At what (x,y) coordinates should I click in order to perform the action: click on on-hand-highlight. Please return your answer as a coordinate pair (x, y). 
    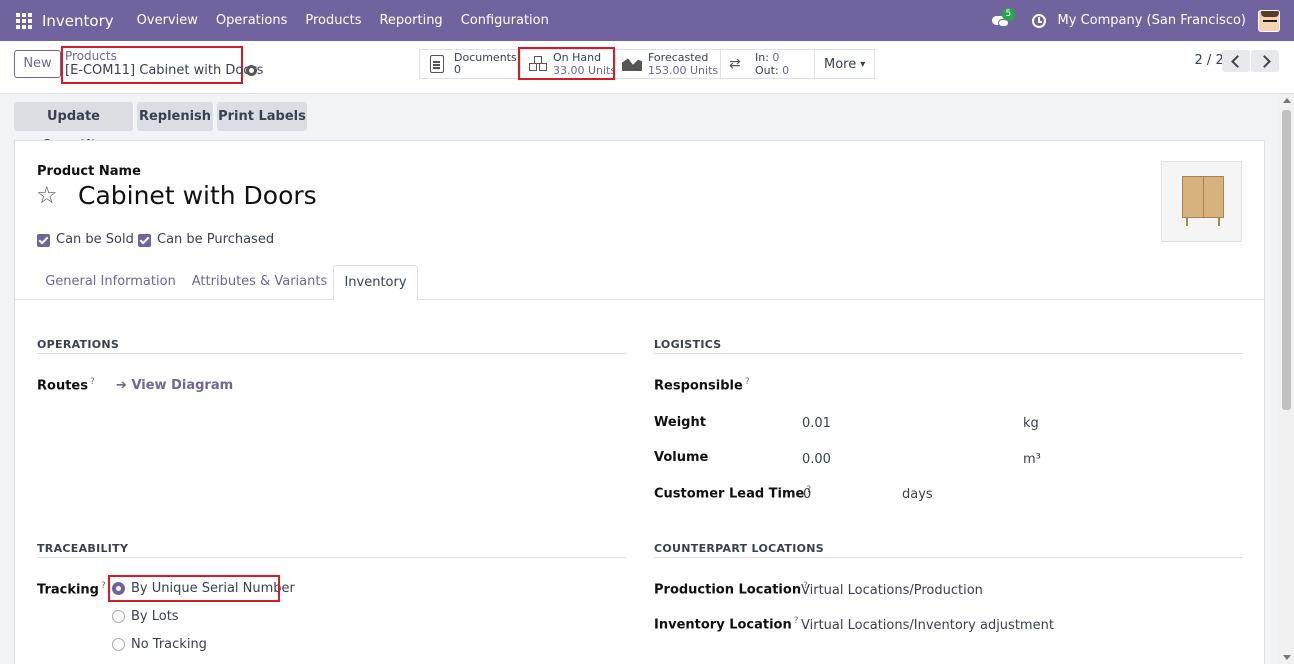
    Looking at the image, I should click on (566, 63).